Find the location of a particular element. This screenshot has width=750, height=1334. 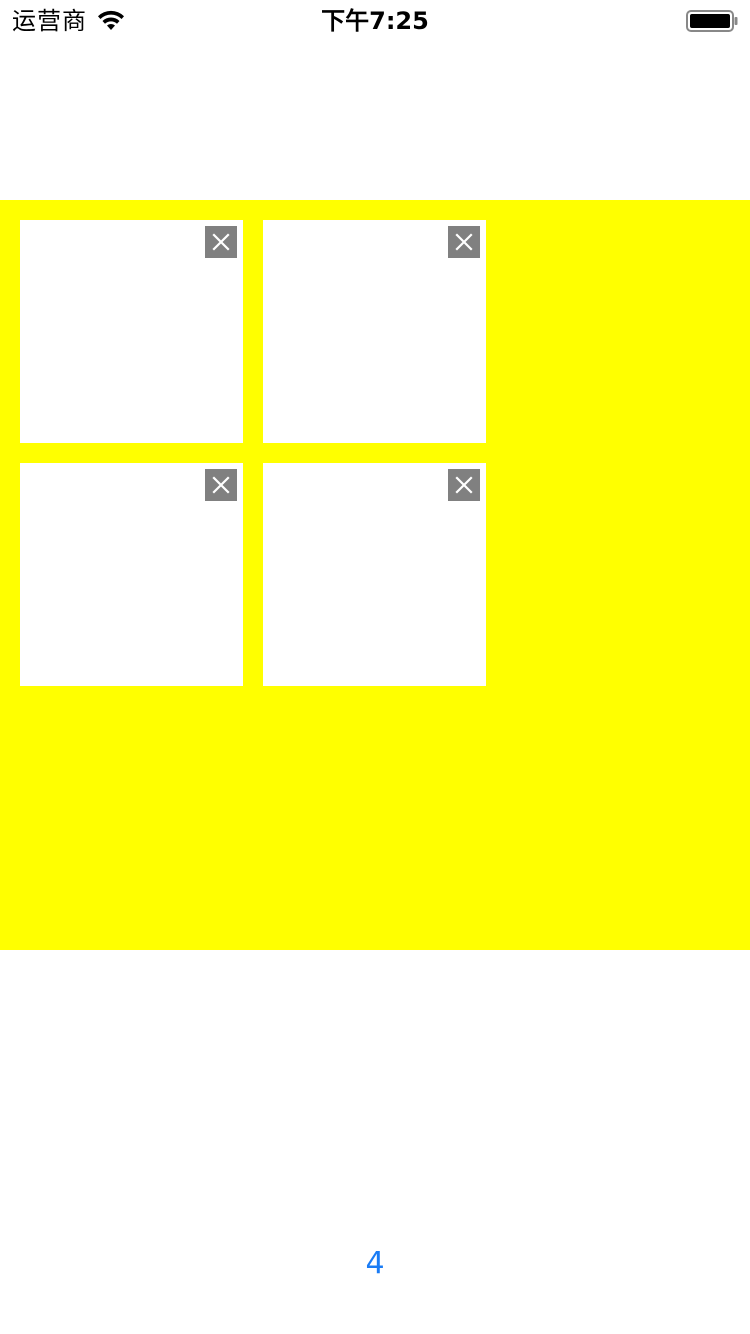

battery-icon is located at coordinates (712, 21).